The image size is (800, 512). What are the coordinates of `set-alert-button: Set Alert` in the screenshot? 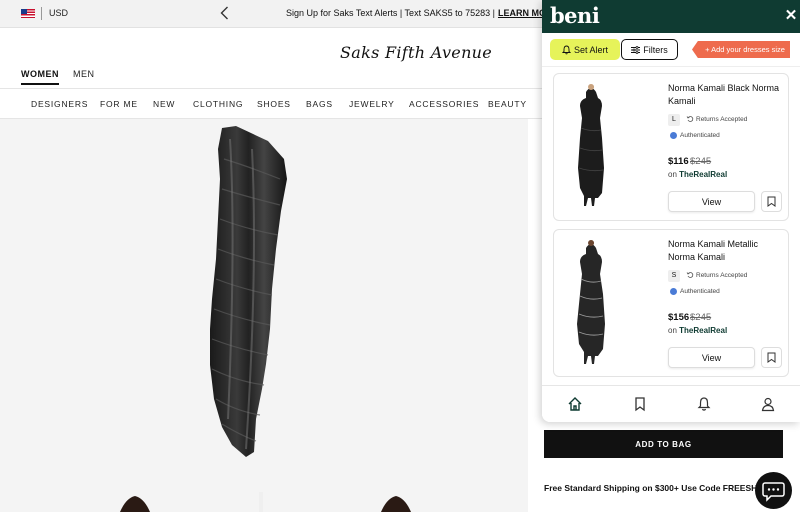 It's located at (585, 49).